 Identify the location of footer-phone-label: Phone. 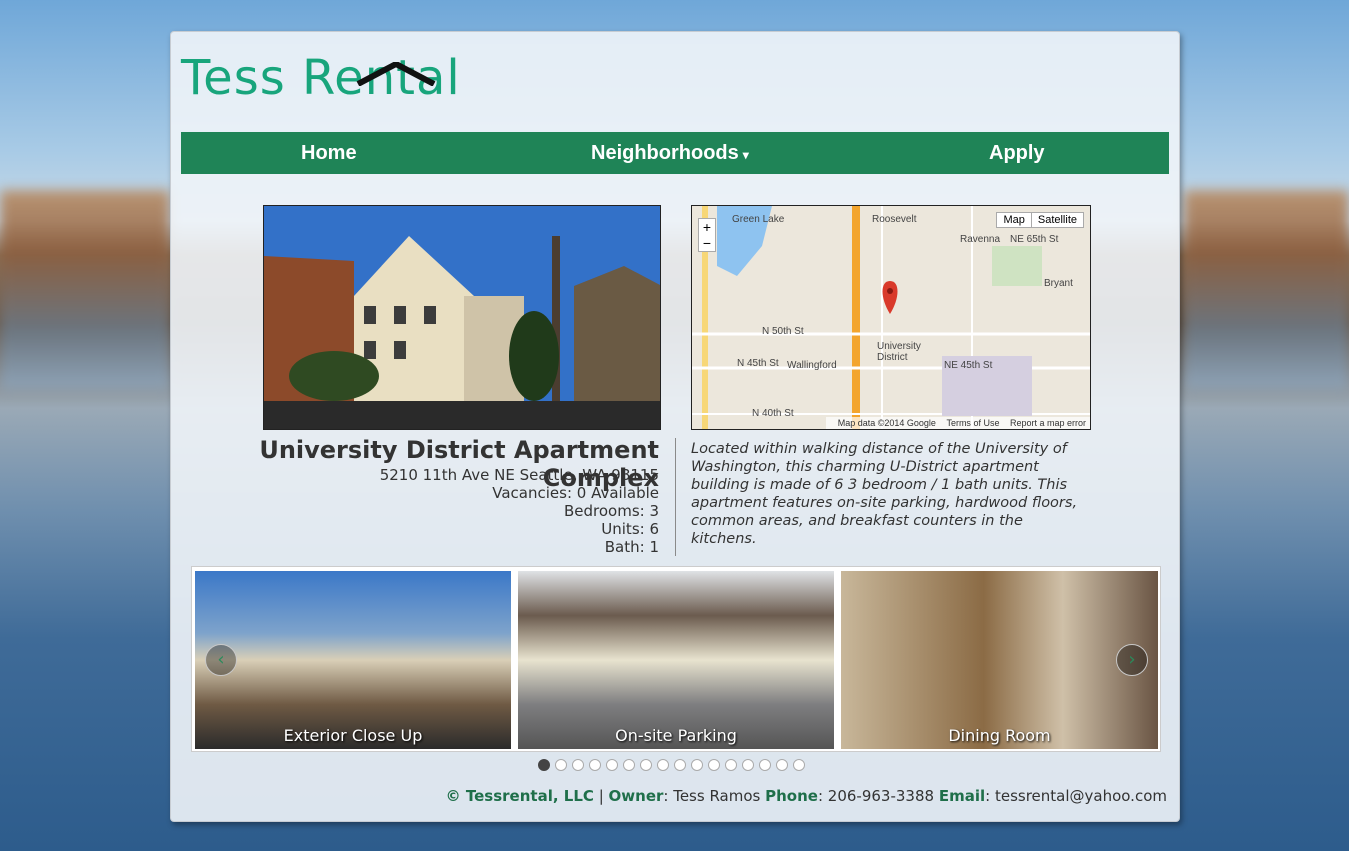
(791, 796).